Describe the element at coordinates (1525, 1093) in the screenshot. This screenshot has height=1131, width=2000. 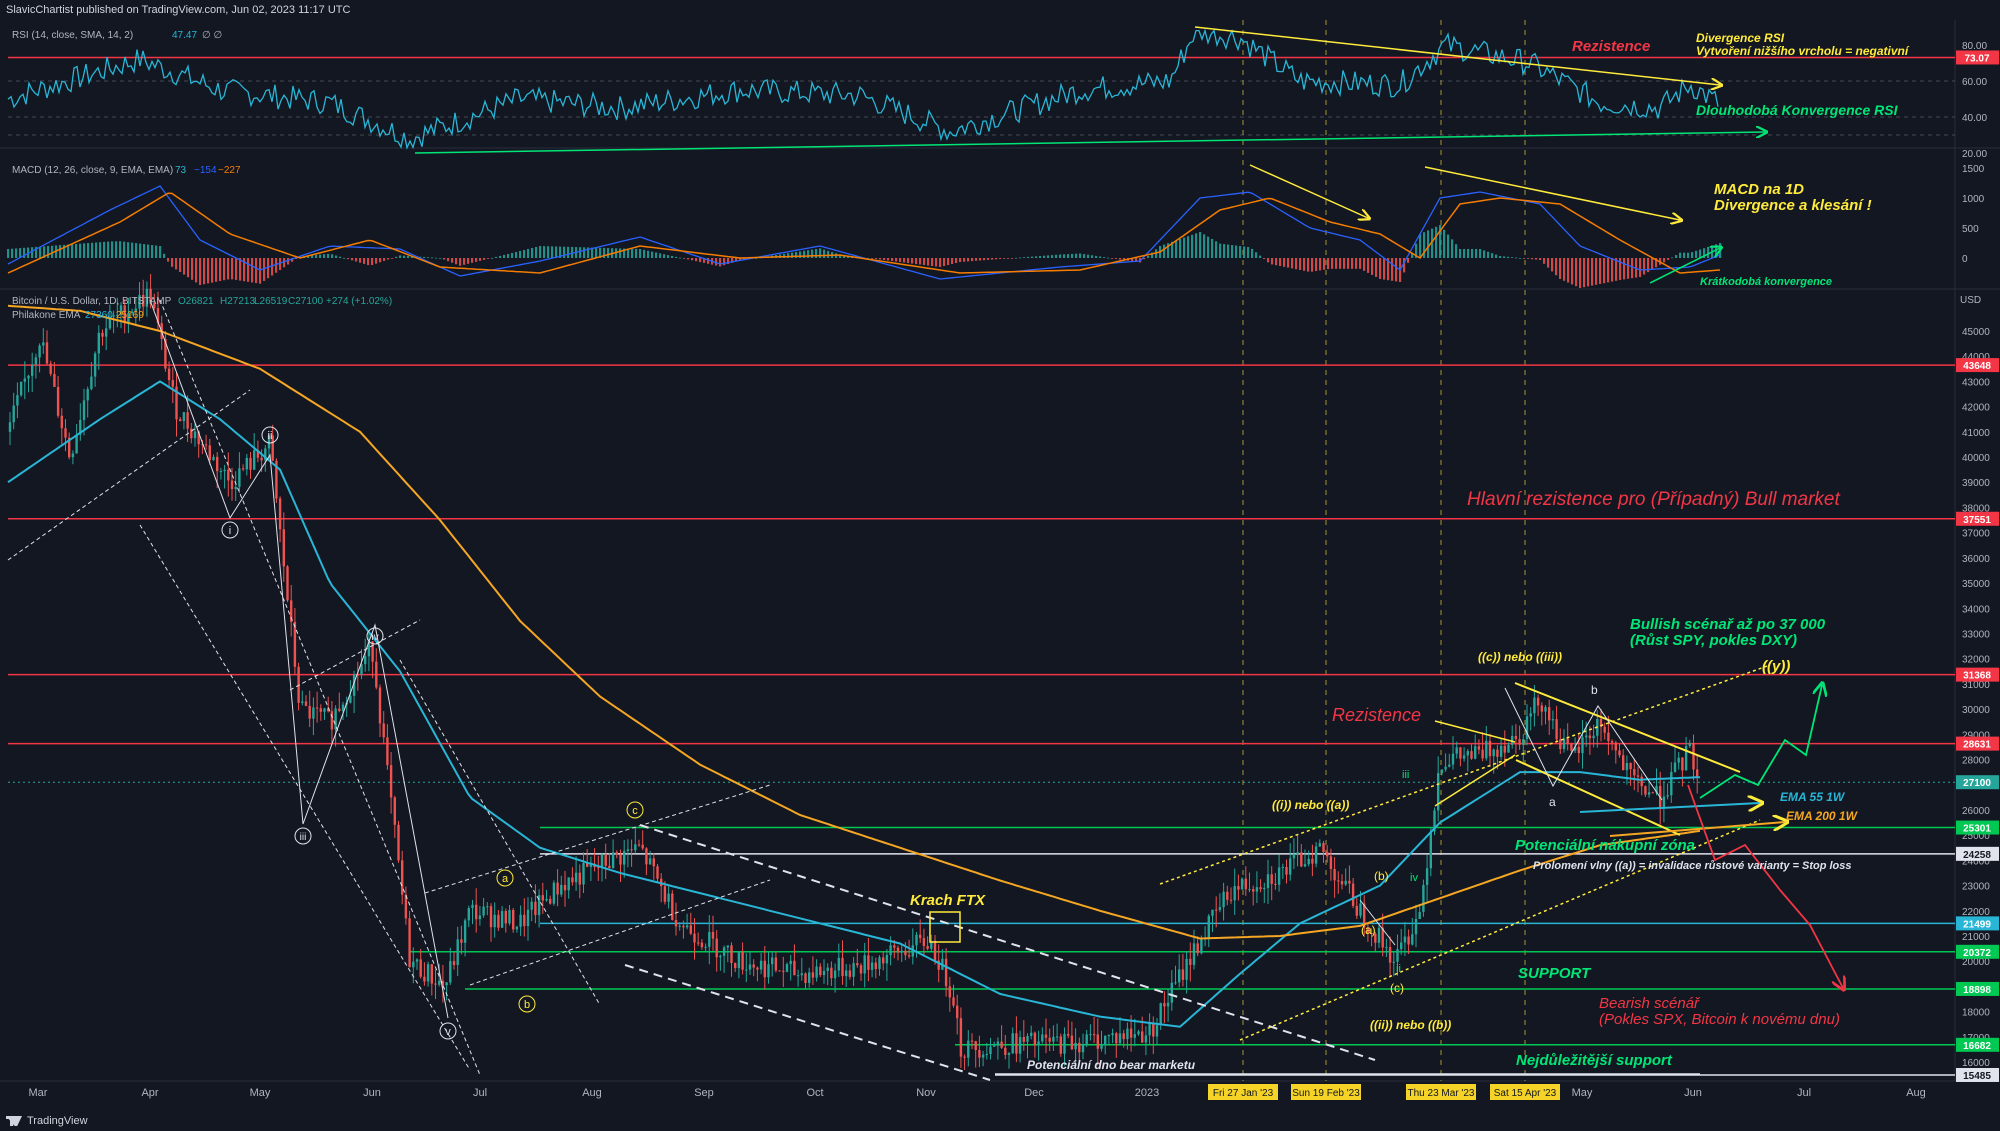
I see `date-marker-label-4: Sat 15 Apr '23` at that location.